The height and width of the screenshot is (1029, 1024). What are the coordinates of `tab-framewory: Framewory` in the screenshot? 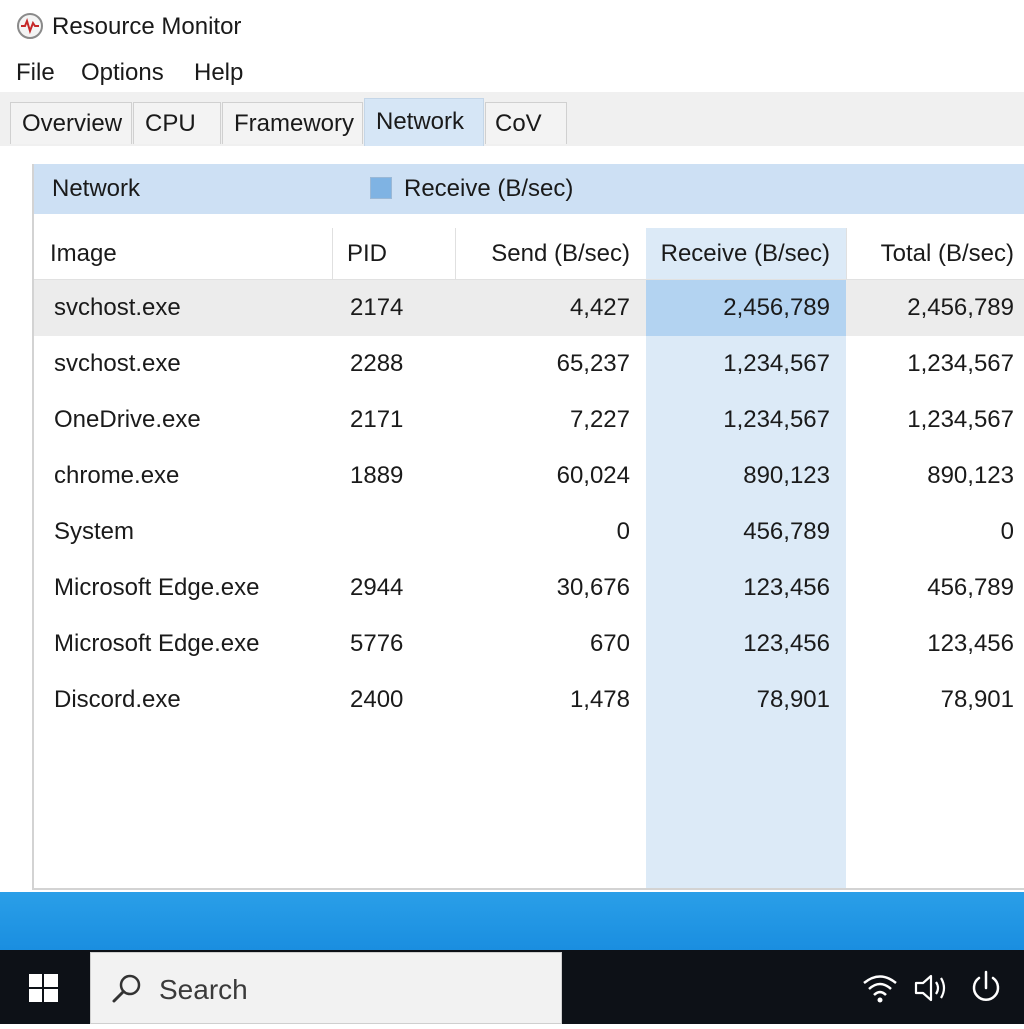 It's located at (292, 123).